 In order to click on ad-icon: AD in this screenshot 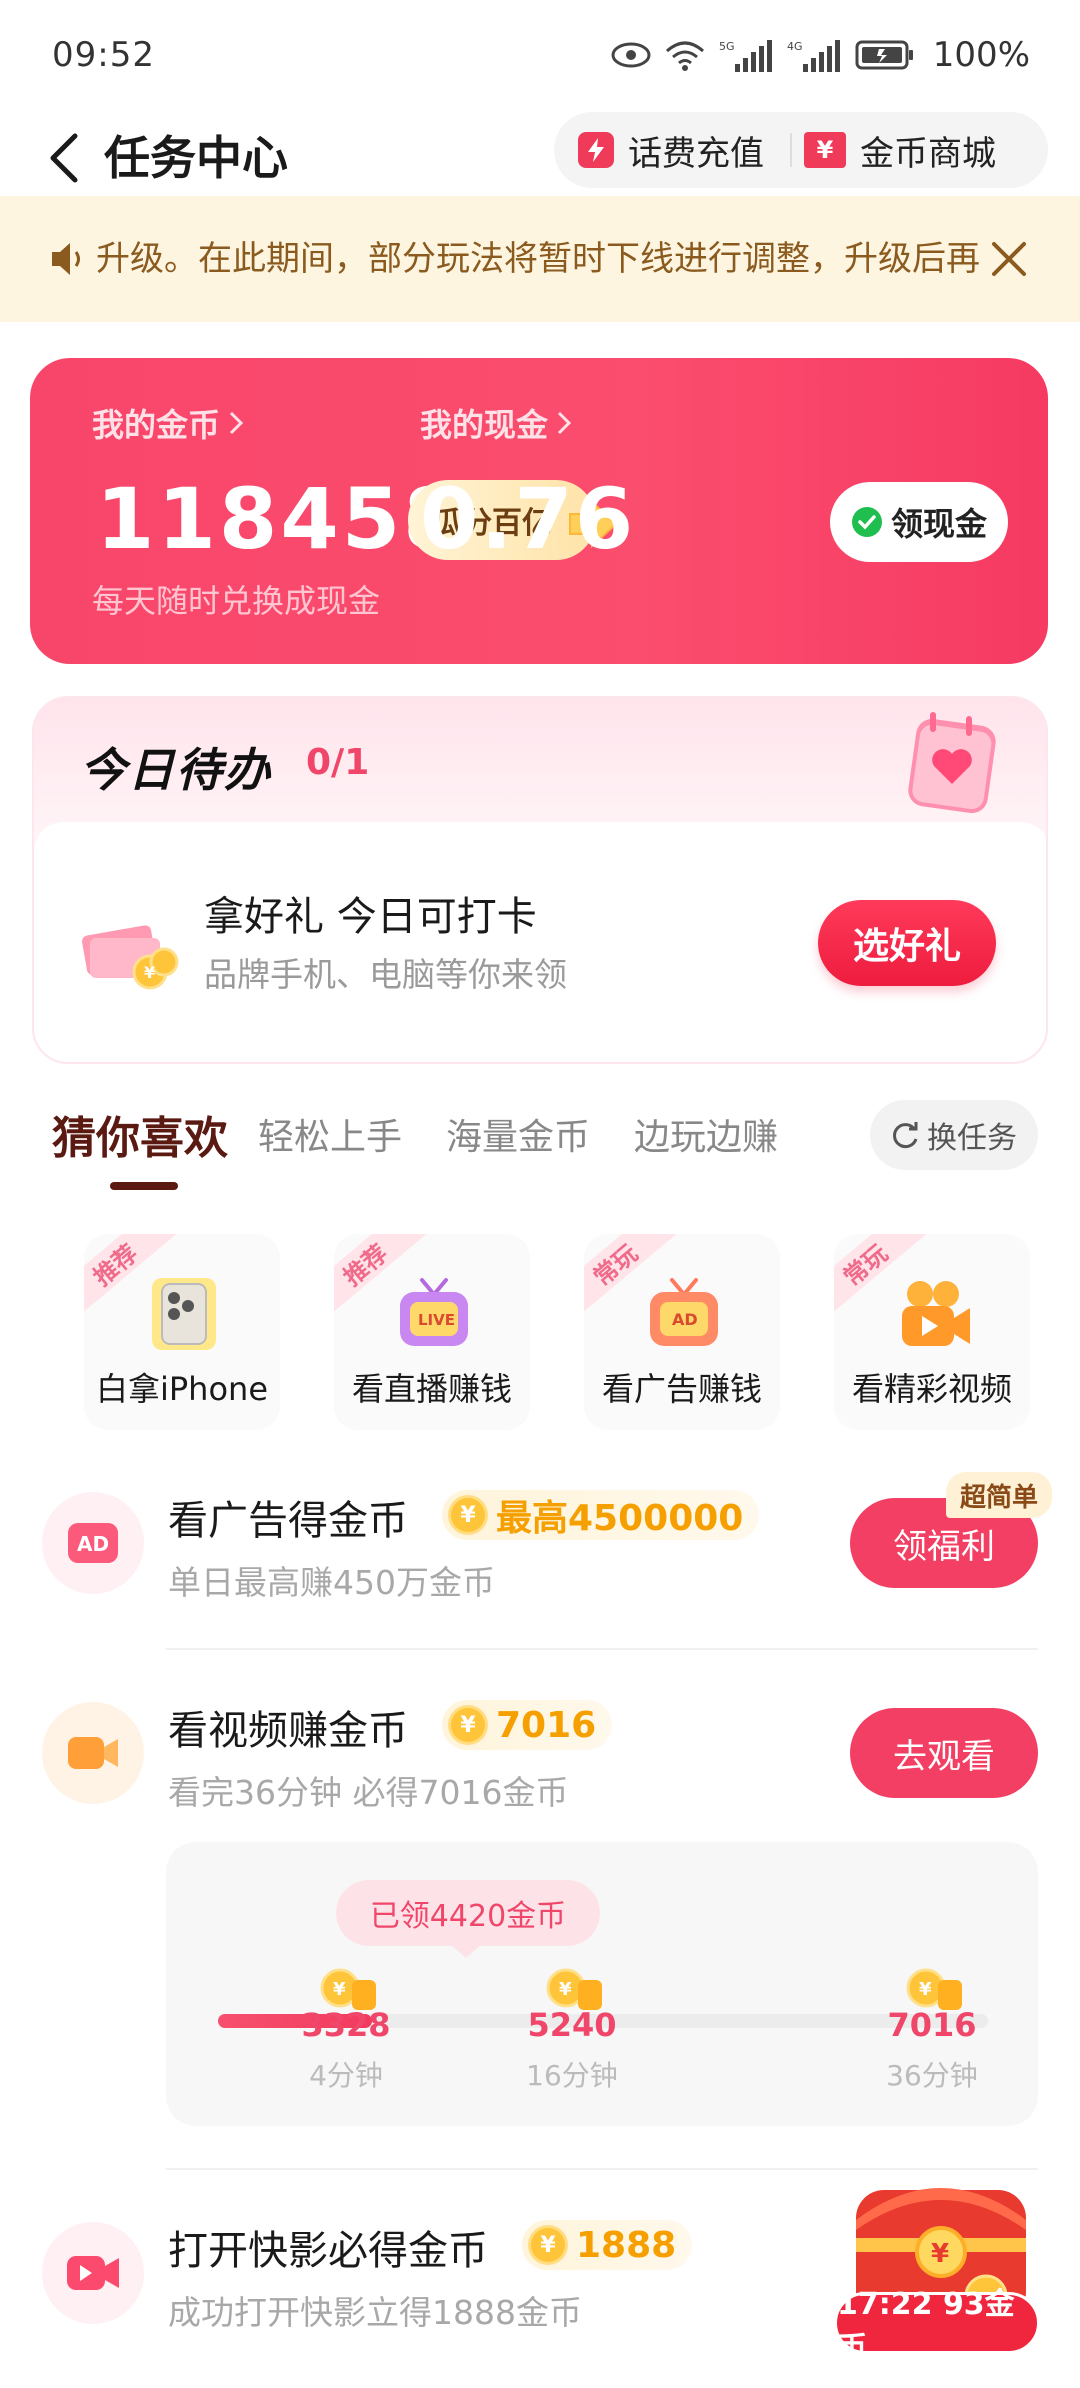, I will do `click(93, 1543)`.